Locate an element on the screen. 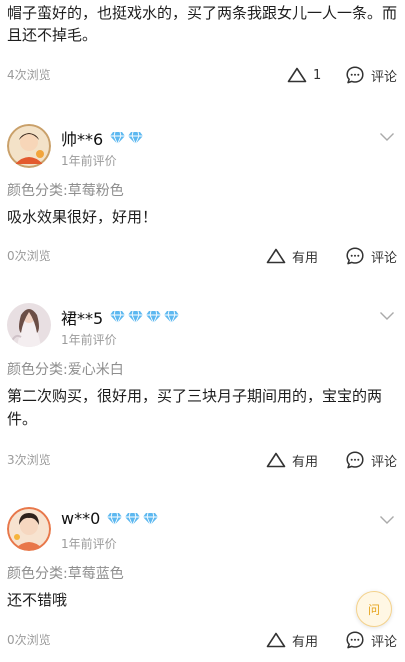 This screenshot has width=405, height=662. review-text: 第二次购买，很好用，买了三块月子期间用的，宝宝的两件。 is located at coordinates (195, 407).